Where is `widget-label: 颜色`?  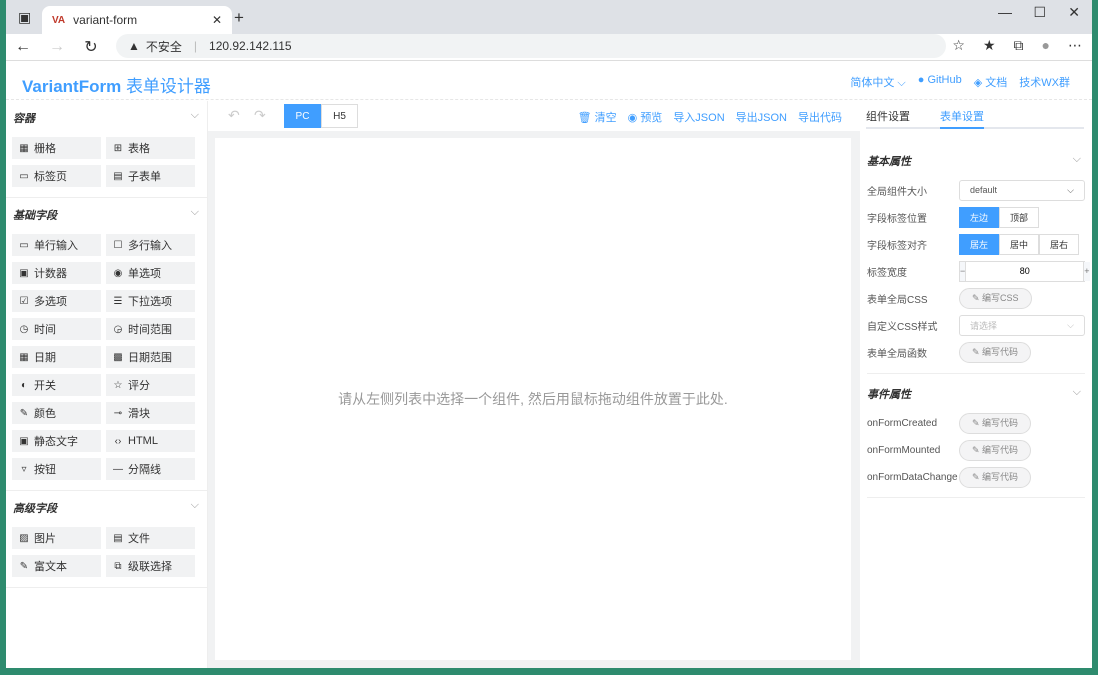 widget-label: 颜色 is located at coordinates (45, 414).